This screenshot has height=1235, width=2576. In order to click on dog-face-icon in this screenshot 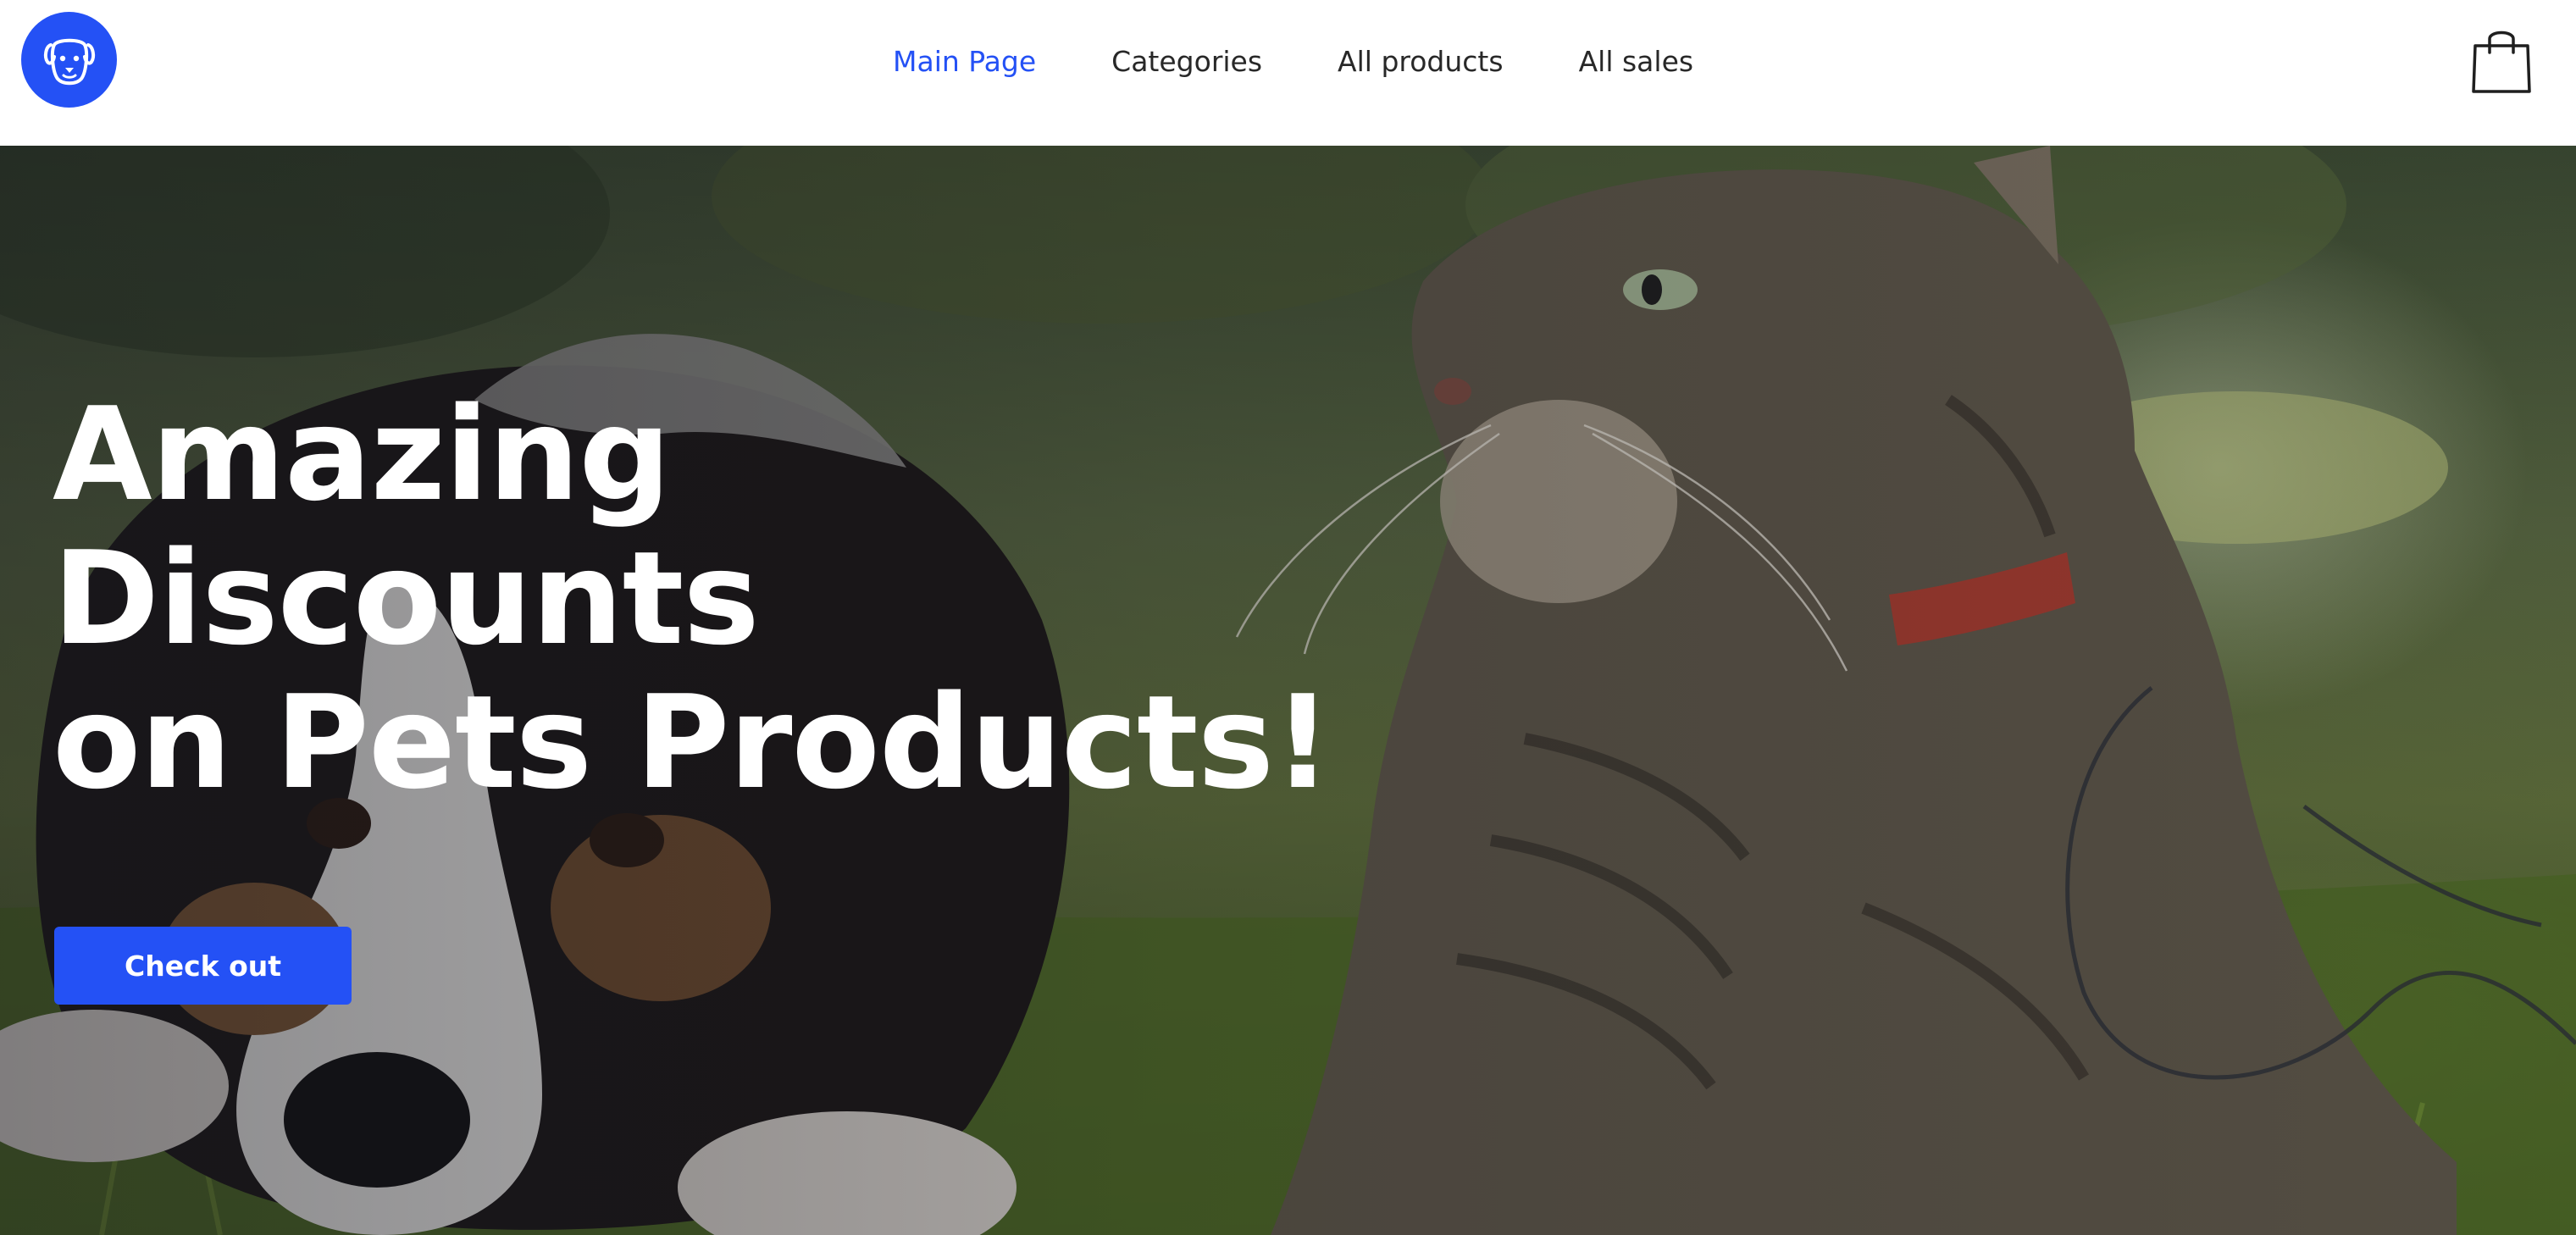, I will do `click(69, 62)`.